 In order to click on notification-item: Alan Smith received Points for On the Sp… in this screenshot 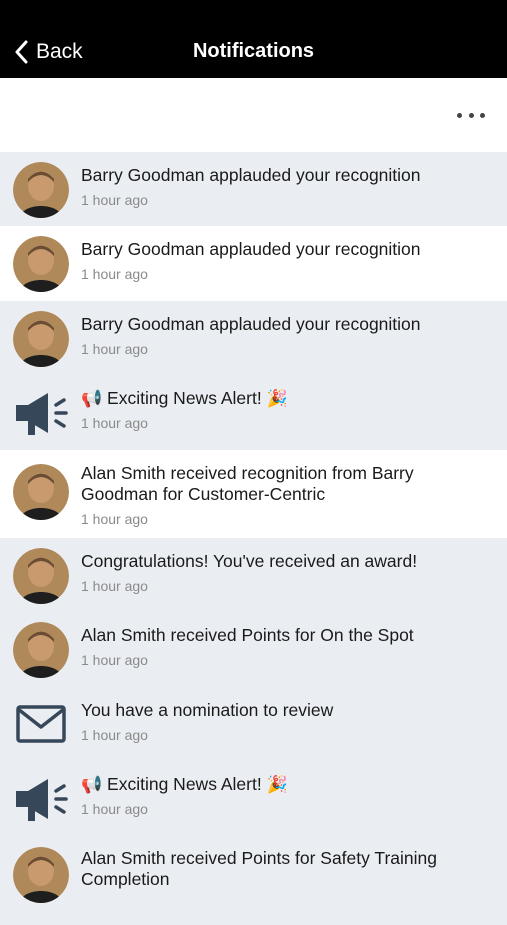, I will do `click(253, 649)`.